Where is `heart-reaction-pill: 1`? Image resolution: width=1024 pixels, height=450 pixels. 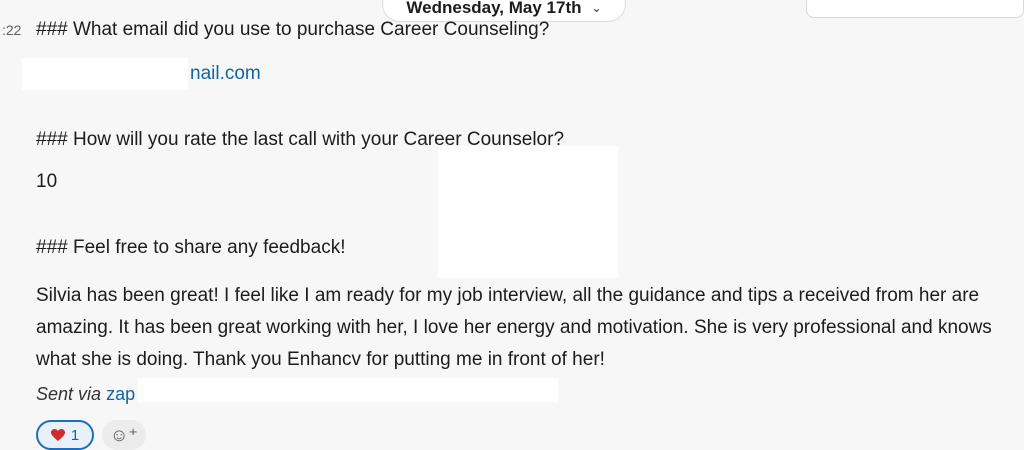
heart-reaction-pill: 1 is located at coordinates (65, 435).